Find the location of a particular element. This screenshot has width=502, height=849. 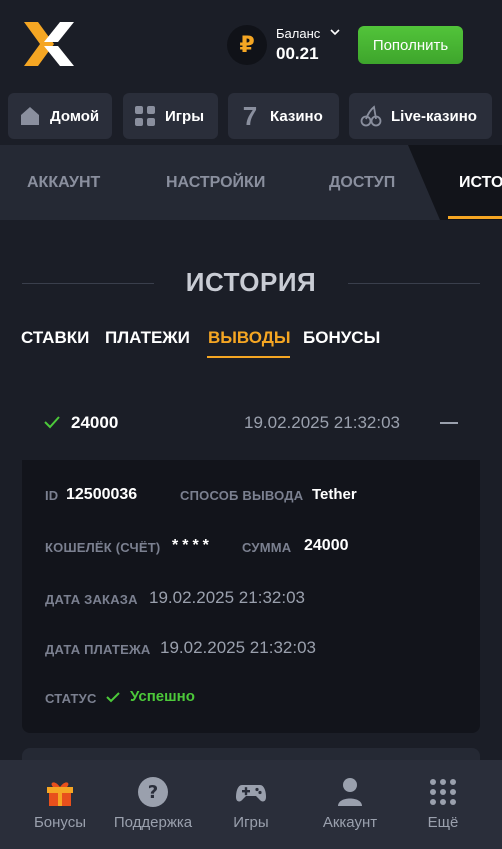

tab-history: ИСТОРИЯ is located at coordinates (480, 182).